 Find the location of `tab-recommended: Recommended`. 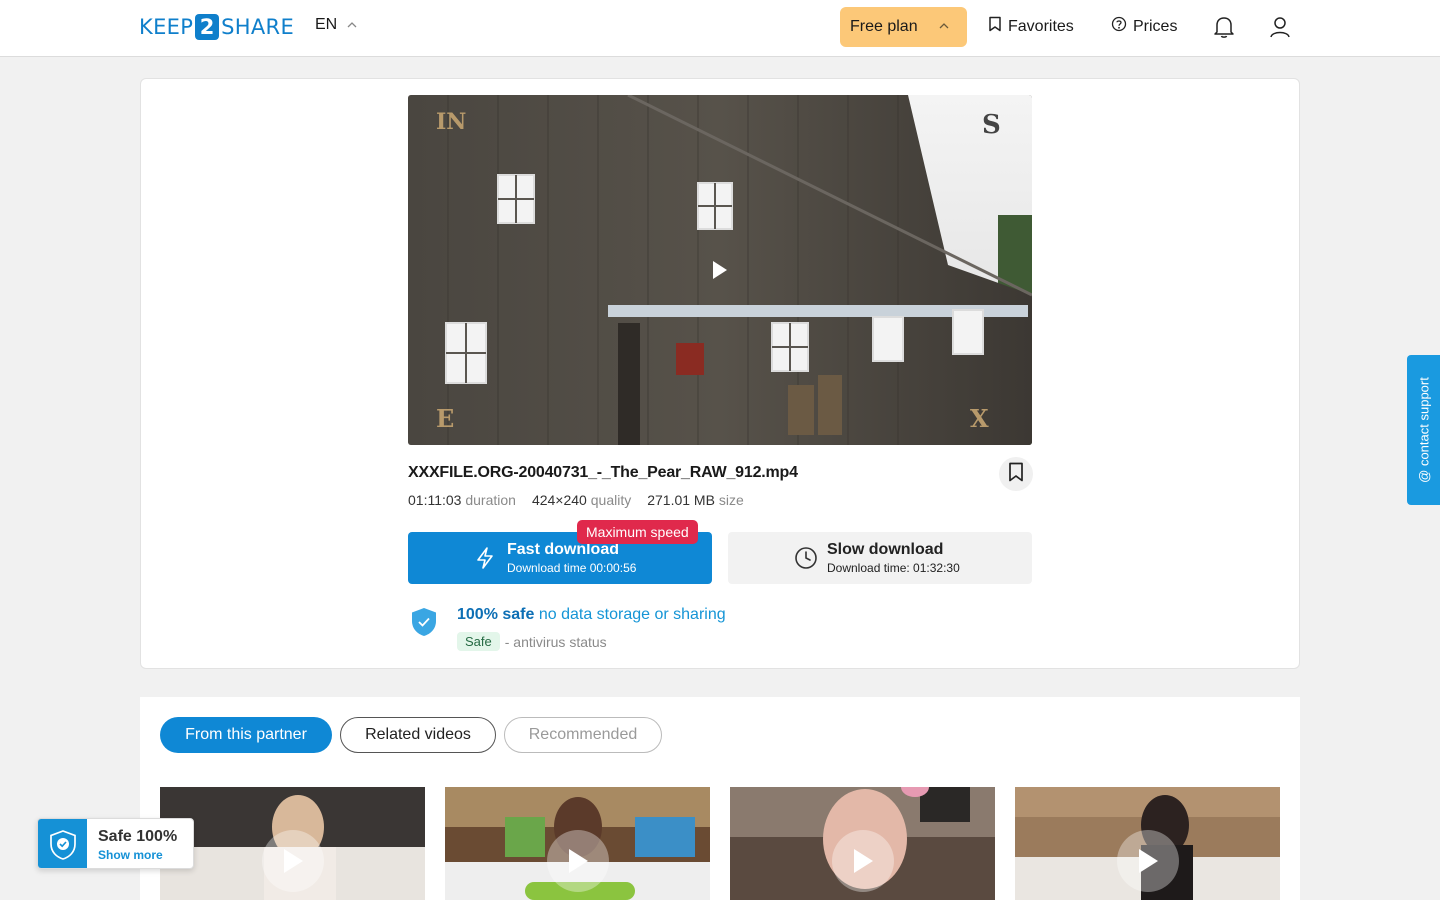

tab-recommended: Recommended is located at coordinates (583, 735).